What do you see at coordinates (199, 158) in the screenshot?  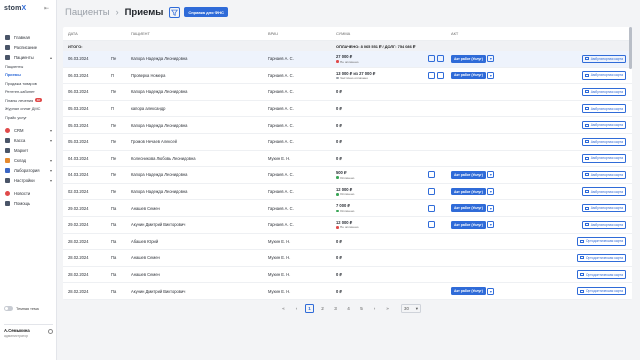 I see `cell-patient: Колесникова Любовь Леонидовна` at bounding box center [199, 158].